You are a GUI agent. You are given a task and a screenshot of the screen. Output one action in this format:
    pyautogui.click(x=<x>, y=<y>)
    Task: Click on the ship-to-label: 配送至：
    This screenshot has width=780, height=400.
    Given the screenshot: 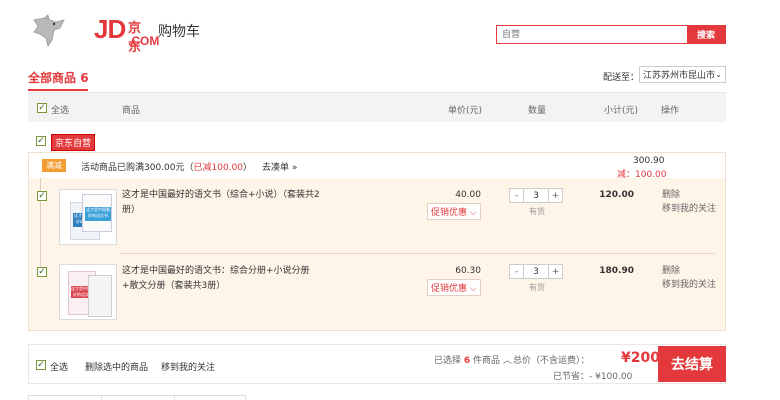 What is the action you would take?
    pyautogui.click(x=621, y=78)
    